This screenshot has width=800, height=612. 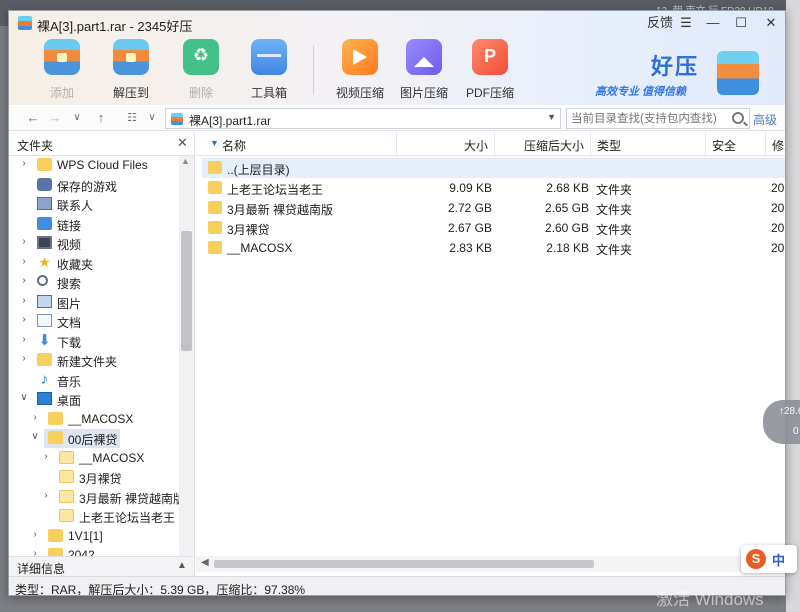 What do you see at coordinates (493, 228) in the screenshot?
I see `file-row: 3月裸贷 2.67 GB 2.60 GB 文件夹 202` at bounding box center [493, 228].